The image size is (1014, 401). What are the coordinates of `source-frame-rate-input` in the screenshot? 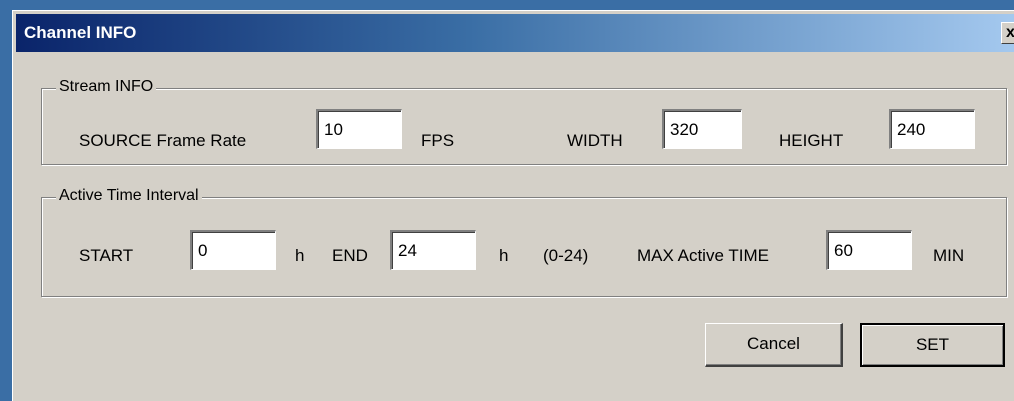 It's located at (359, 129).